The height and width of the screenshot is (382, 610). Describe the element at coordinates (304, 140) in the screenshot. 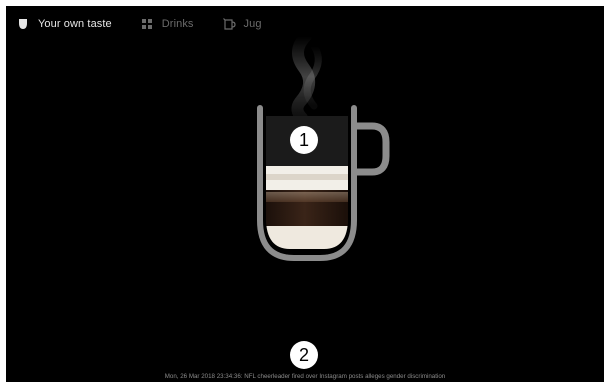

I see `marker-1: 1` at that location.